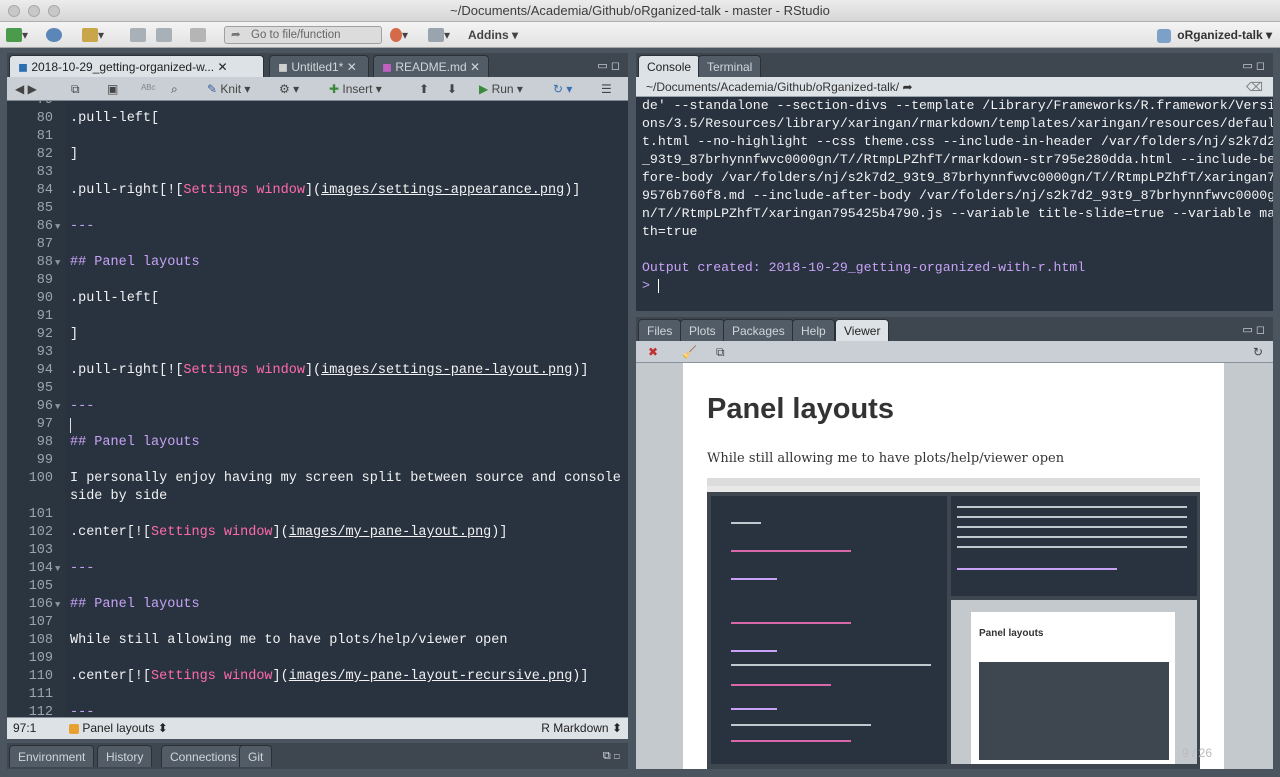  I want to click on code-line: ], so click(74, 154).